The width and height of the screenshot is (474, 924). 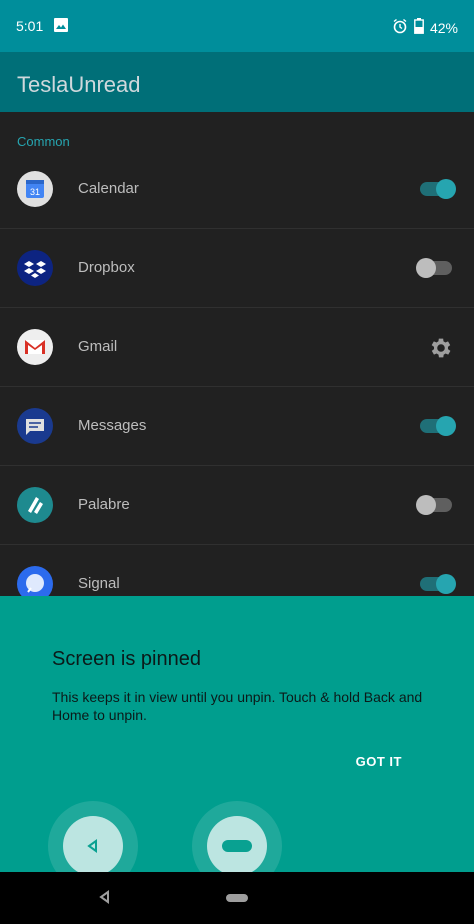 What do you see at coordinates (104, 504) in the screenshot?
I see `app-label: Palabre` at bounding box center [104, 504].